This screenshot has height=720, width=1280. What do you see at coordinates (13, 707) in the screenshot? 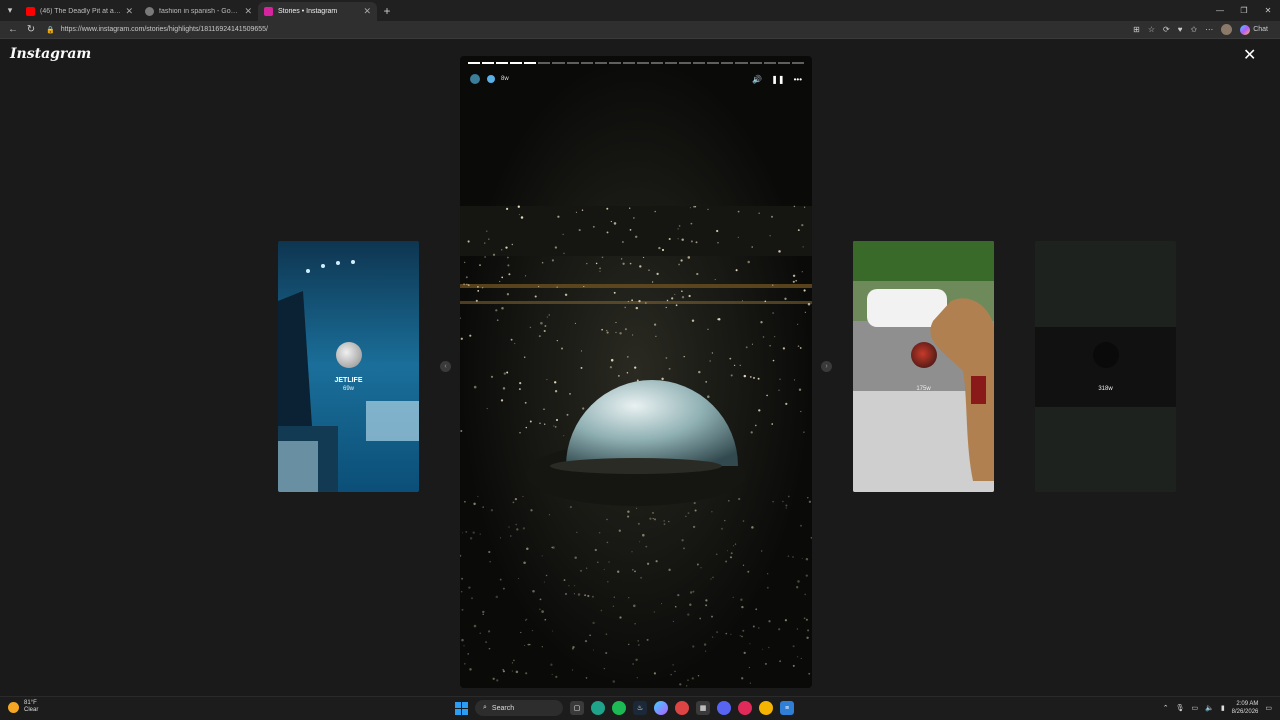
I see `weather-moon-icon` at bounding box center [13, 707].